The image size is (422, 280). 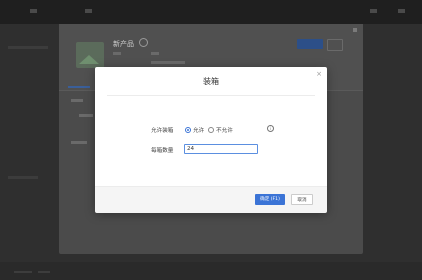 I want to click on quantity-input: 24, so click(x=221, y=149).